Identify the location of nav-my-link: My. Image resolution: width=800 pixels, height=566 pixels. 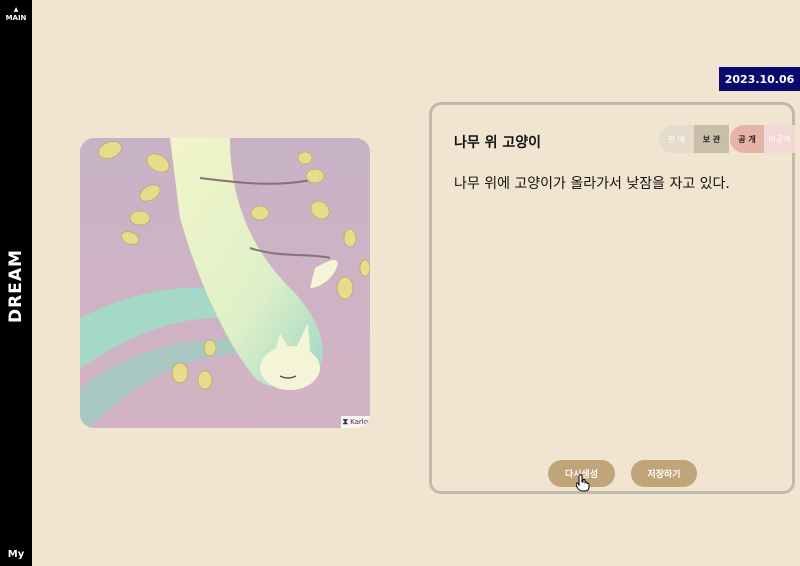
(16, 554).